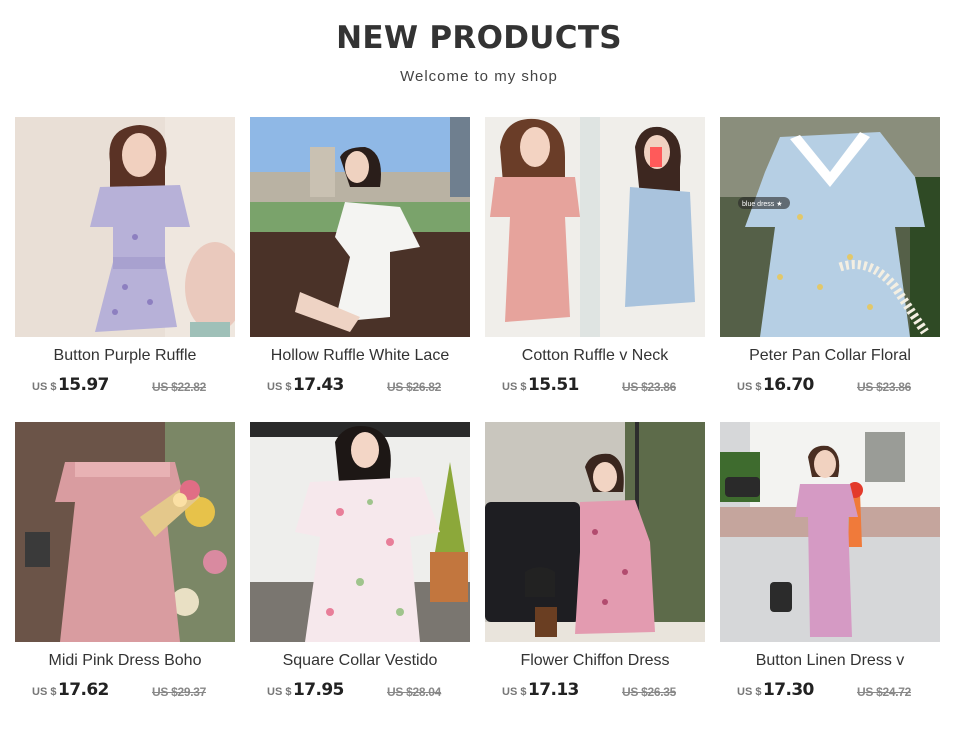 The image size is (958, 741). I want to click on sale-price: 16.70, so click(788, 385).